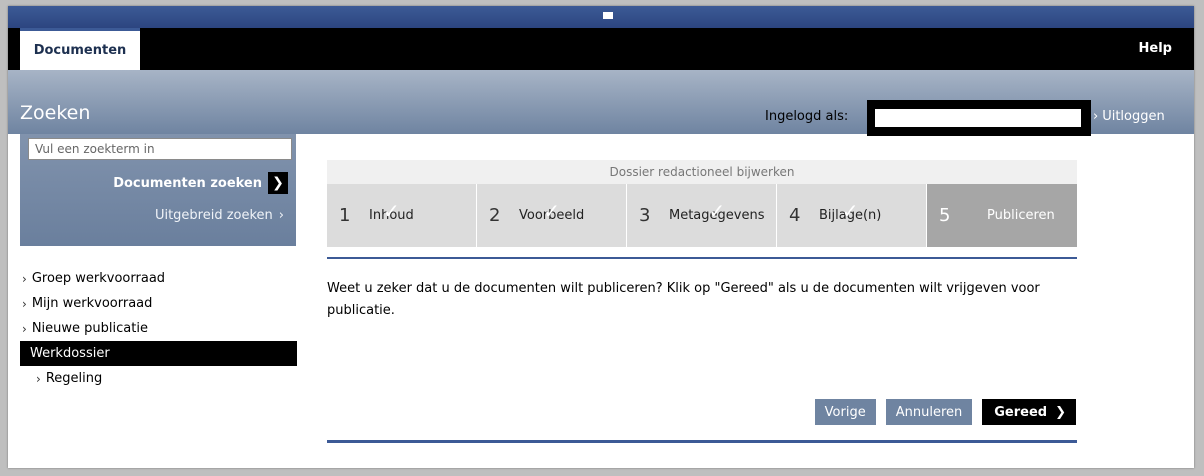 The image size is (1204, 476). What do you see at coordinates (74, 378) in the screenshot?
I see `sidebar-item-label: Regeling` at bounding box center [74, 378].